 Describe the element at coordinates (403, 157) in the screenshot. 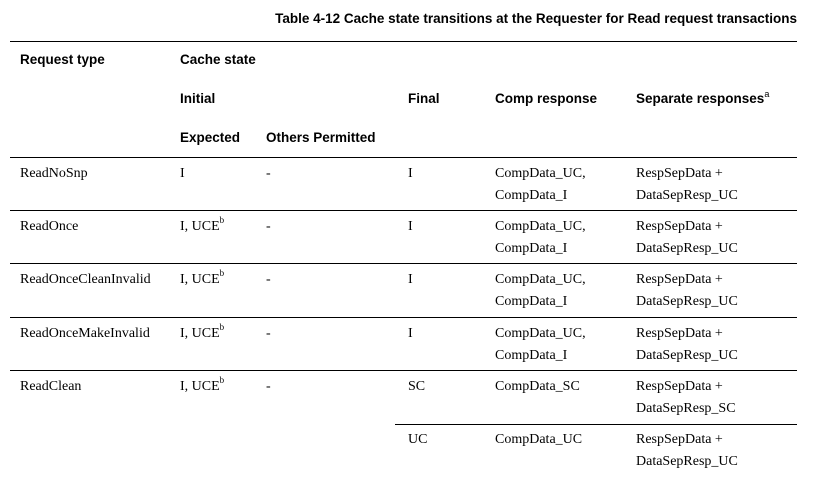

I see `header-bottom-rule` at that location.